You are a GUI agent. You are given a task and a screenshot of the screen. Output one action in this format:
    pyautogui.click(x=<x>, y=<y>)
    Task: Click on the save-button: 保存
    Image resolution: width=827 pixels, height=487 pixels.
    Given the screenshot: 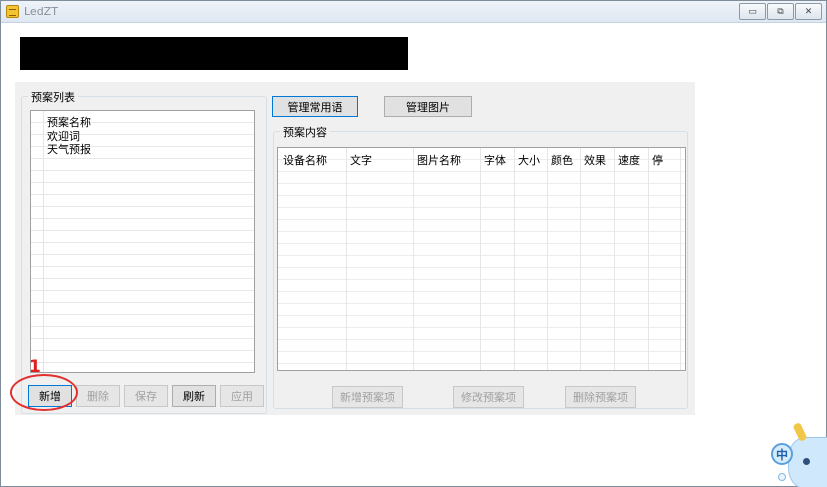 What is the action you would take?
    pyautogui.click(x=146, y=396)
    